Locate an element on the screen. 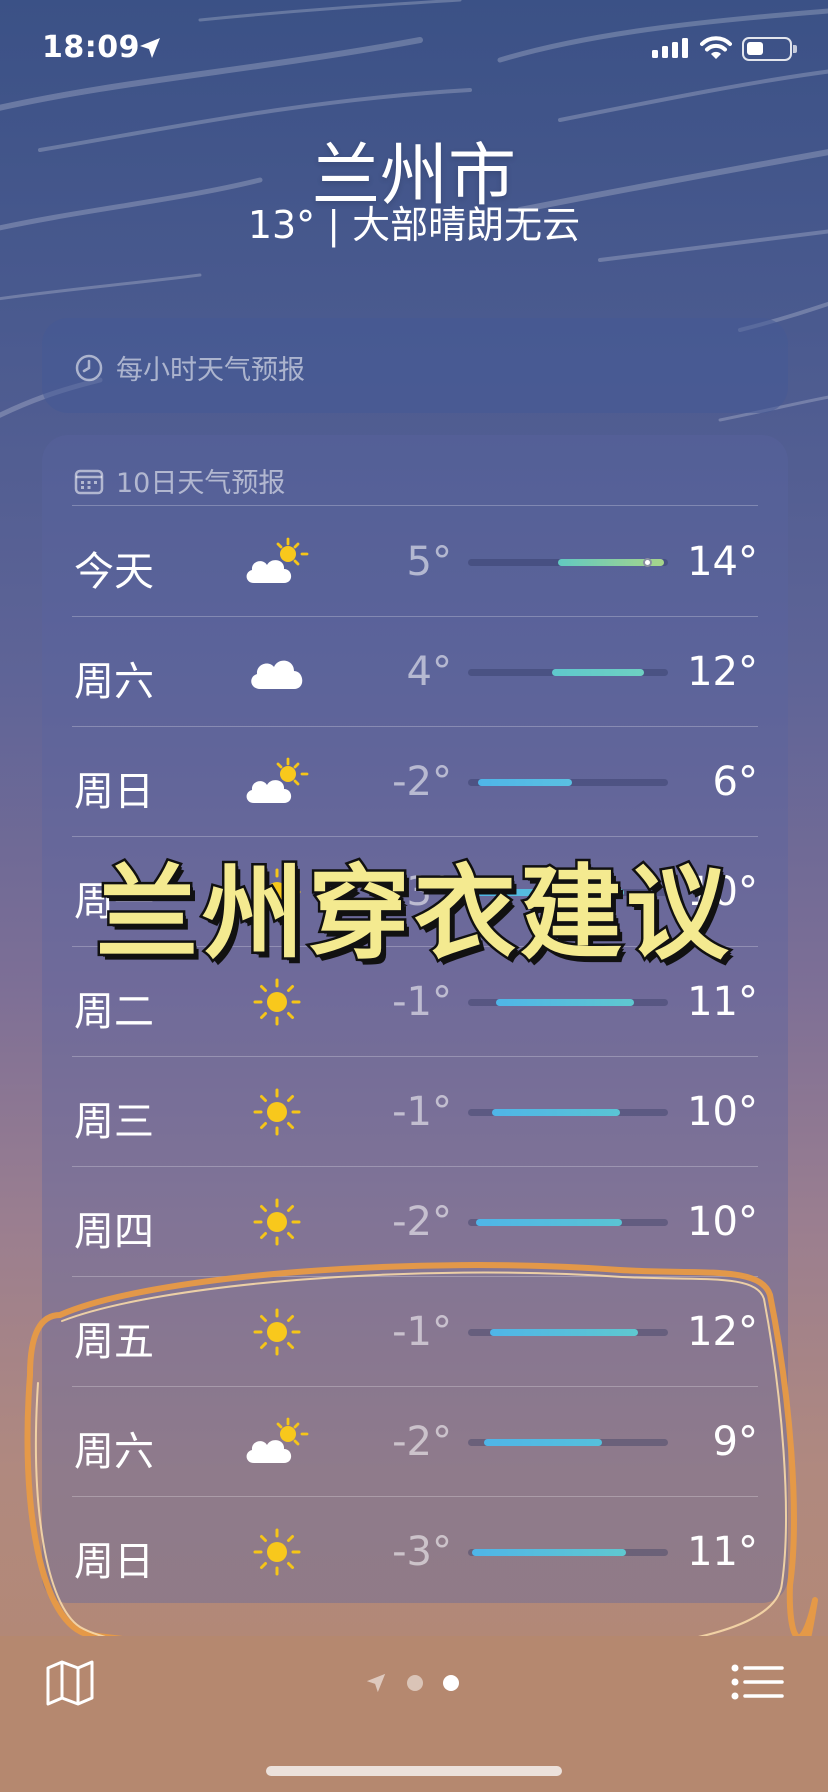 This screenshot has width=828, height=1792. forecast-day-label: 周四 is located at coordinates (114, 1232).